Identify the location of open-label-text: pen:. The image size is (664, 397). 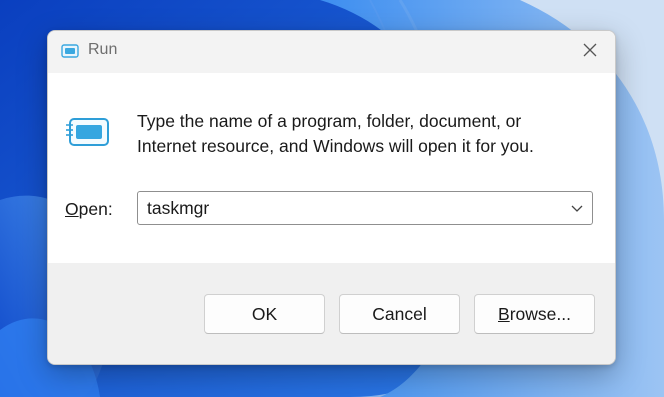
(95, 209).